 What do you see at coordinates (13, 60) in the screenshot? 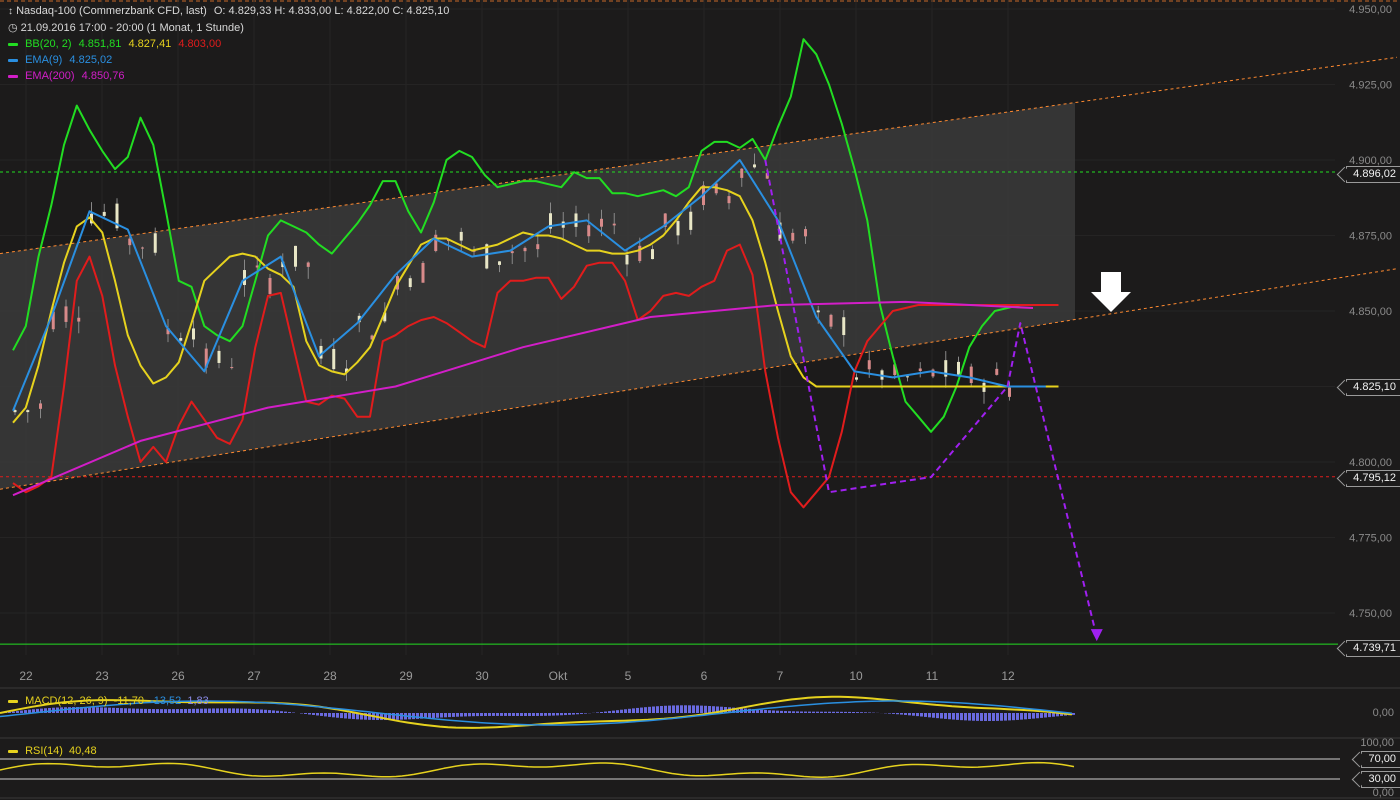
I see `ema9-swatch-icon` at bounding box center [13, 60].